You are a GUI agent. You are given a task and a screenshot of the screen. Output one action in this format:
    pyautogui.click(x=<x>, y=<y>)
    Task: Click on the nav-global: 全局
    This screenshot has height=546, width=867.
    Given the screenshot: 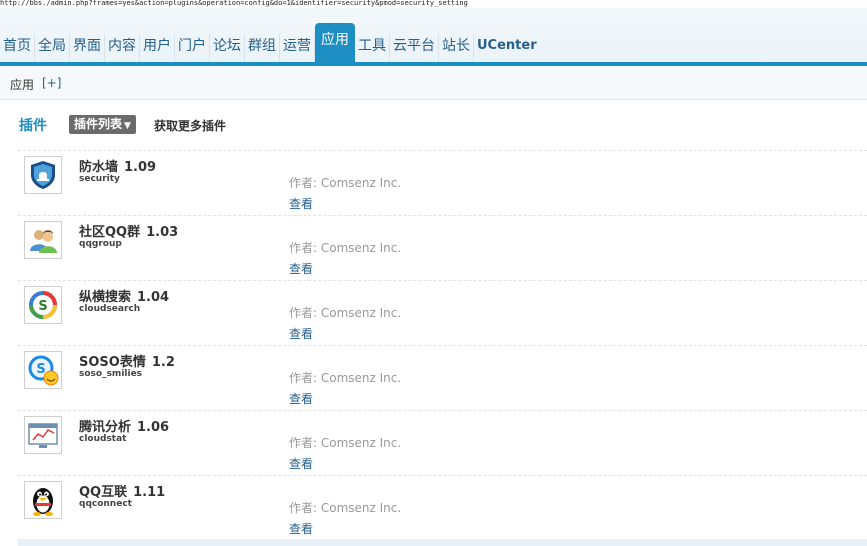 What is the action you would take?
    pyautogui.click(x=52, y=48)
    